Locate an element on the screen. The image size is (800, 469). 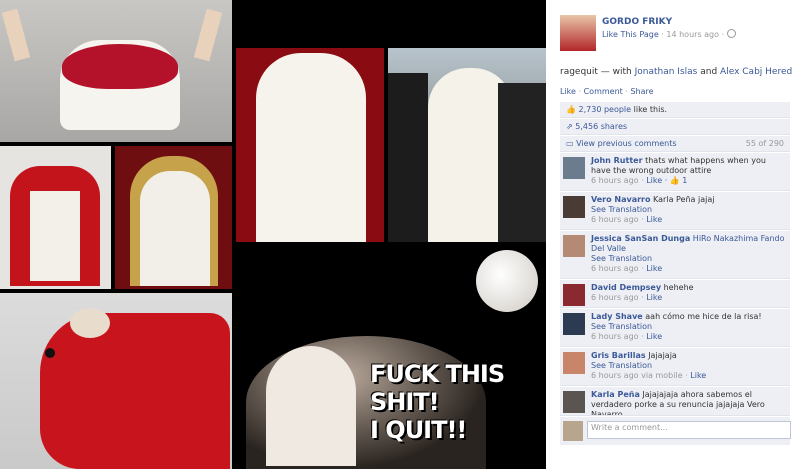
comment-count: 55 of 290 is located at coordinates (764, 143).